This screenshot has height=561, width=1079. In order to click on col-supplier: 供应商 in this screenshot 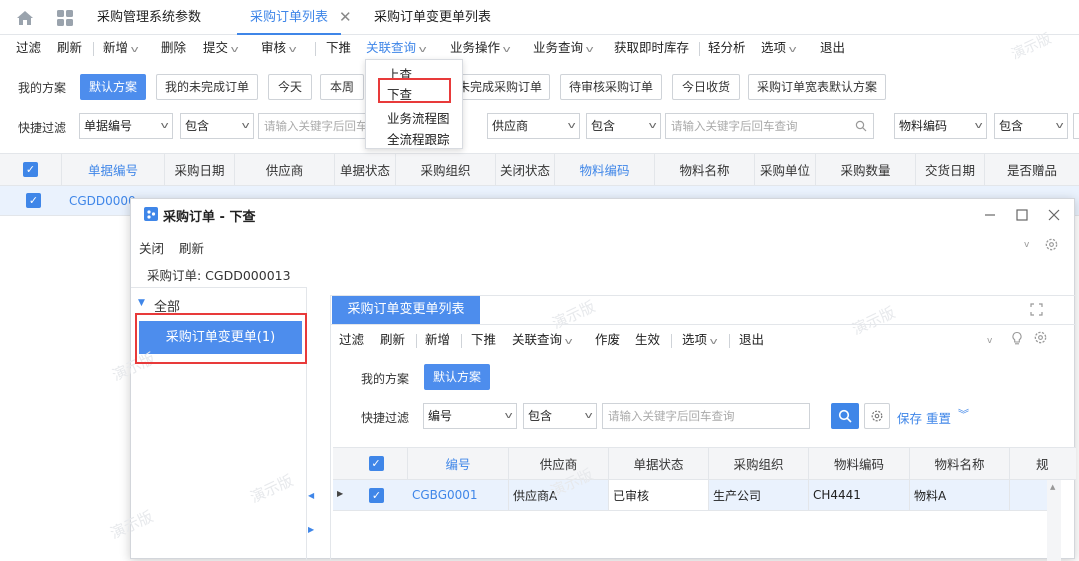, I will do `click(285, 169)`.